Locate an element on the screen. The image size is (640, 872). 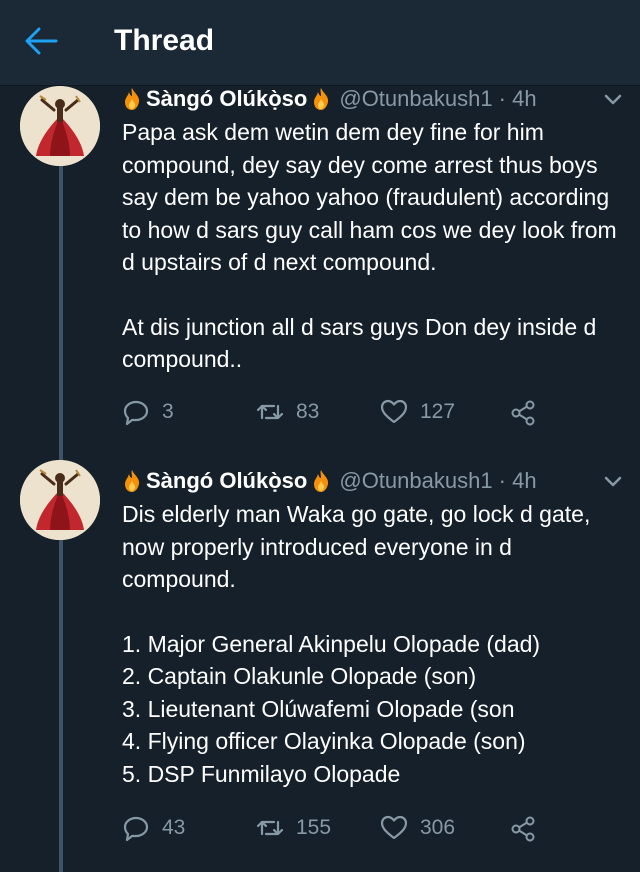
arrow-left-icon is located at coordinates (41, 41).